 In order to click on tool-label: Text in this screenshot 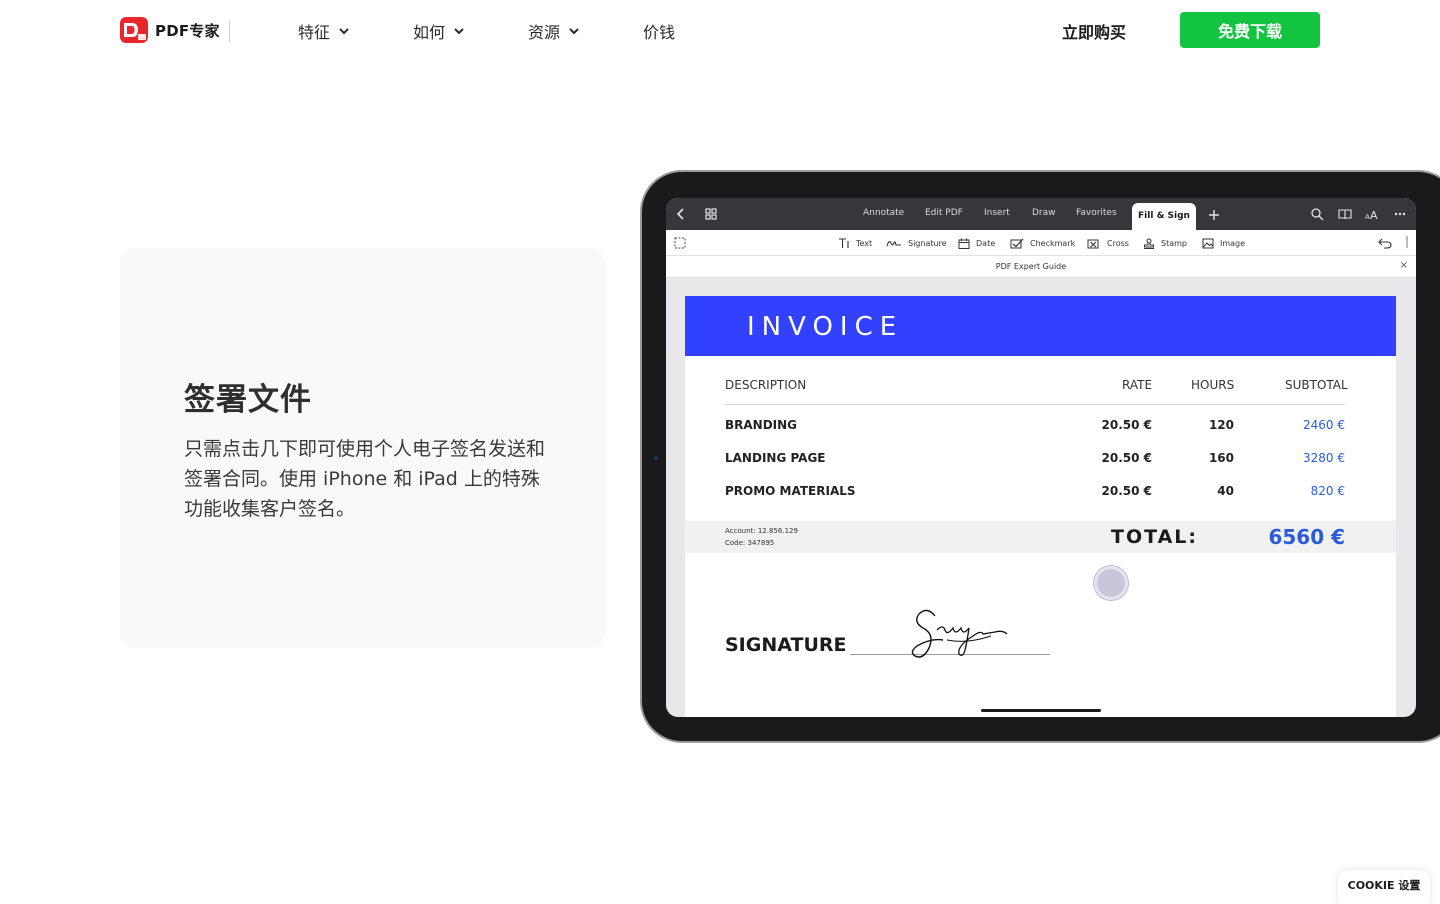, I will do `click(864, 243)`.